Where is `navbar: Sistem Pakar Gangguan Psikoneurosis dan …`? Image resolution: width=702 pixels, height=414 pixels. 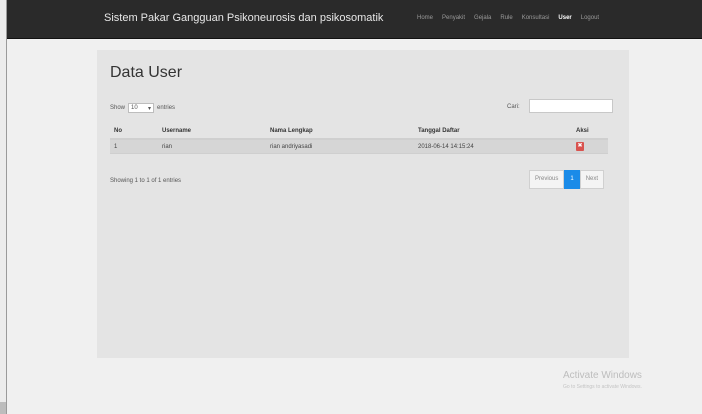 navbar: Sistem Pakar Gangguan Psikoneurosis dan … is located at coordinates (354, 19).